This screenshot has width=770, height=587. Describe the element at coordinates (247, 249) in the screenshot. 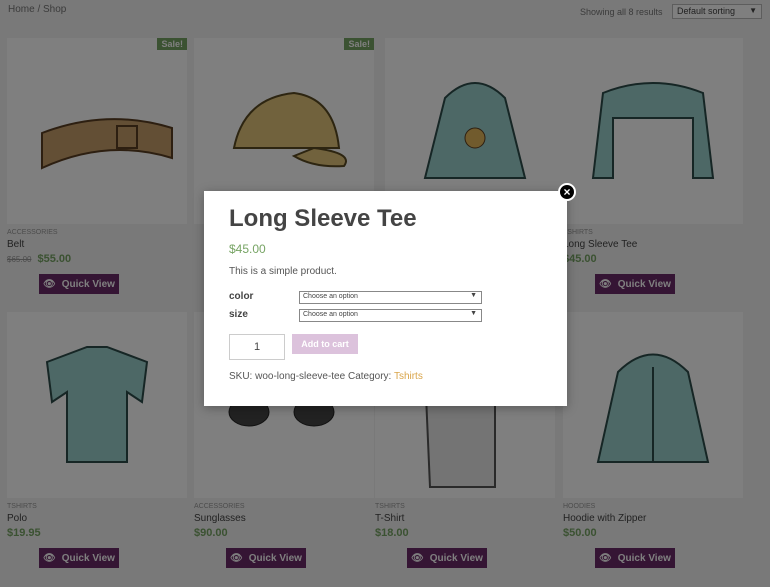

I see `modal-price: $45.00` at that location.